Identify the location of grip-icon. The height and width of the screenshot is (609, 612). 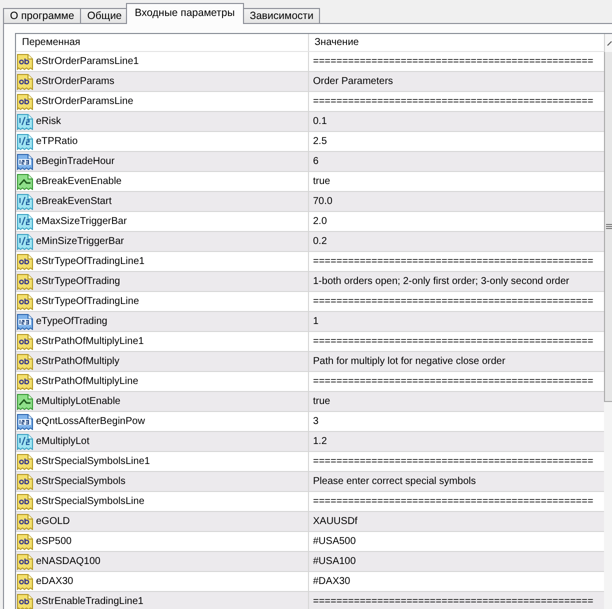
(609, 227).